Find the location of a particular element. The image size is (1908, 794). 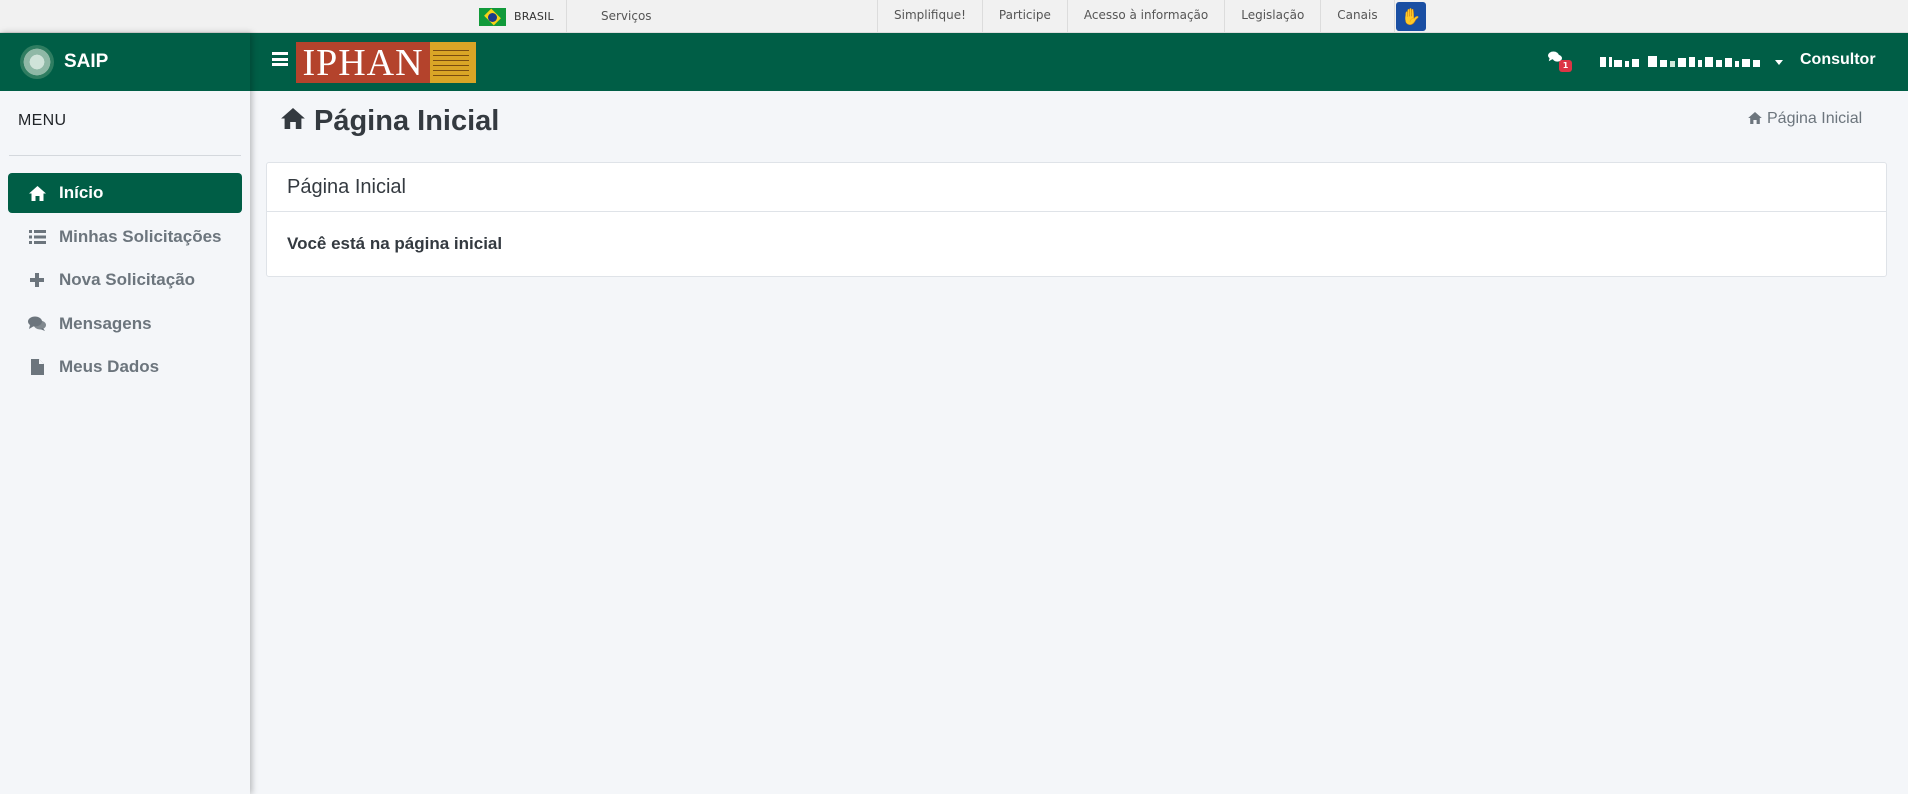

sidebar-item-label: Início is located at coordinates (81, 192).